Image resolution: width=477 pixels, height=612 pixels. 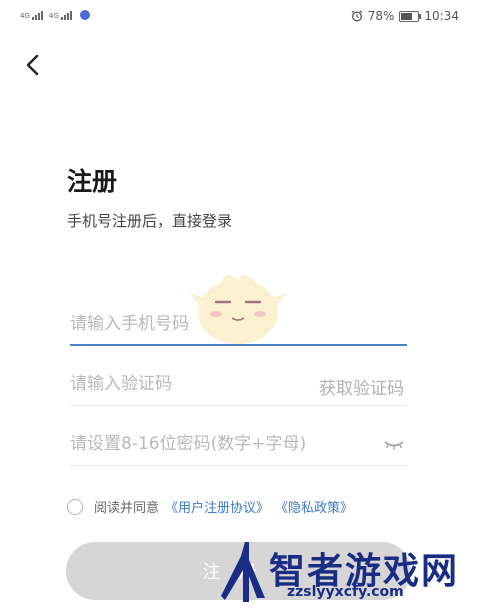 I want to click on agreement-row: 阅读并同意 《用户注册协议》 《隐私政策》, so click(x=210, y=506).